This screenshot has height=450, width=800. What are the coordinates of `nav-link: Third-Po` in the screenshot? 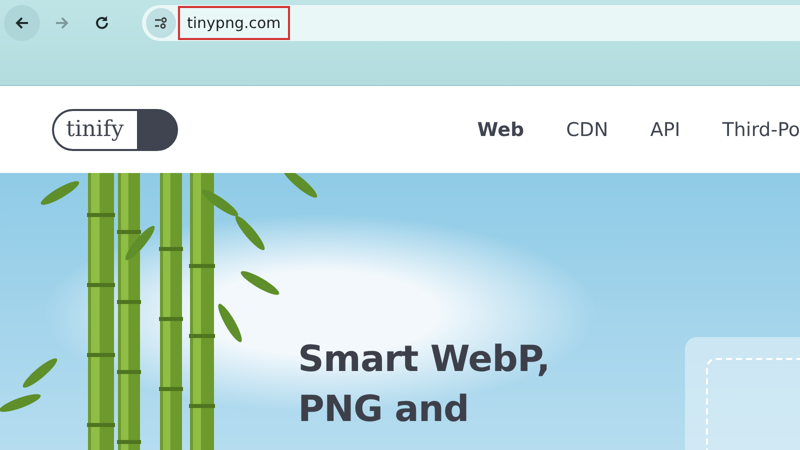 It's located at (761, 129).